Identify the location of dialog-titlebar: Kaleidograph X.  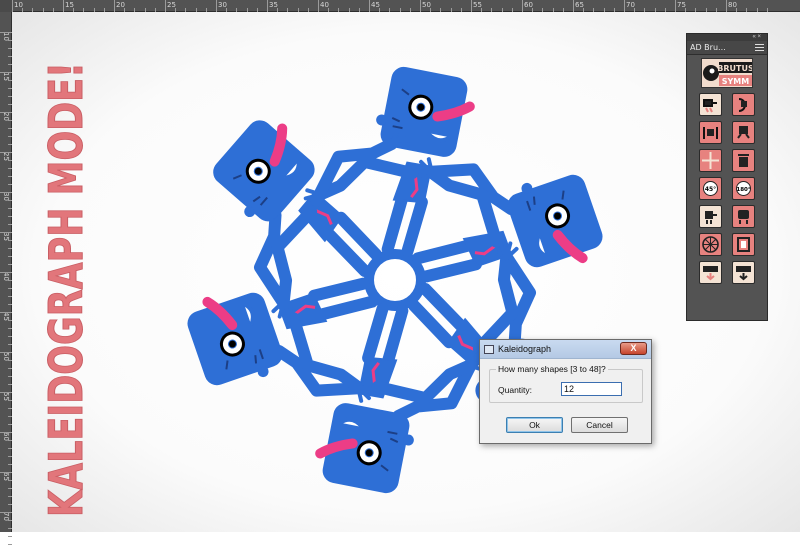
(565, 349).